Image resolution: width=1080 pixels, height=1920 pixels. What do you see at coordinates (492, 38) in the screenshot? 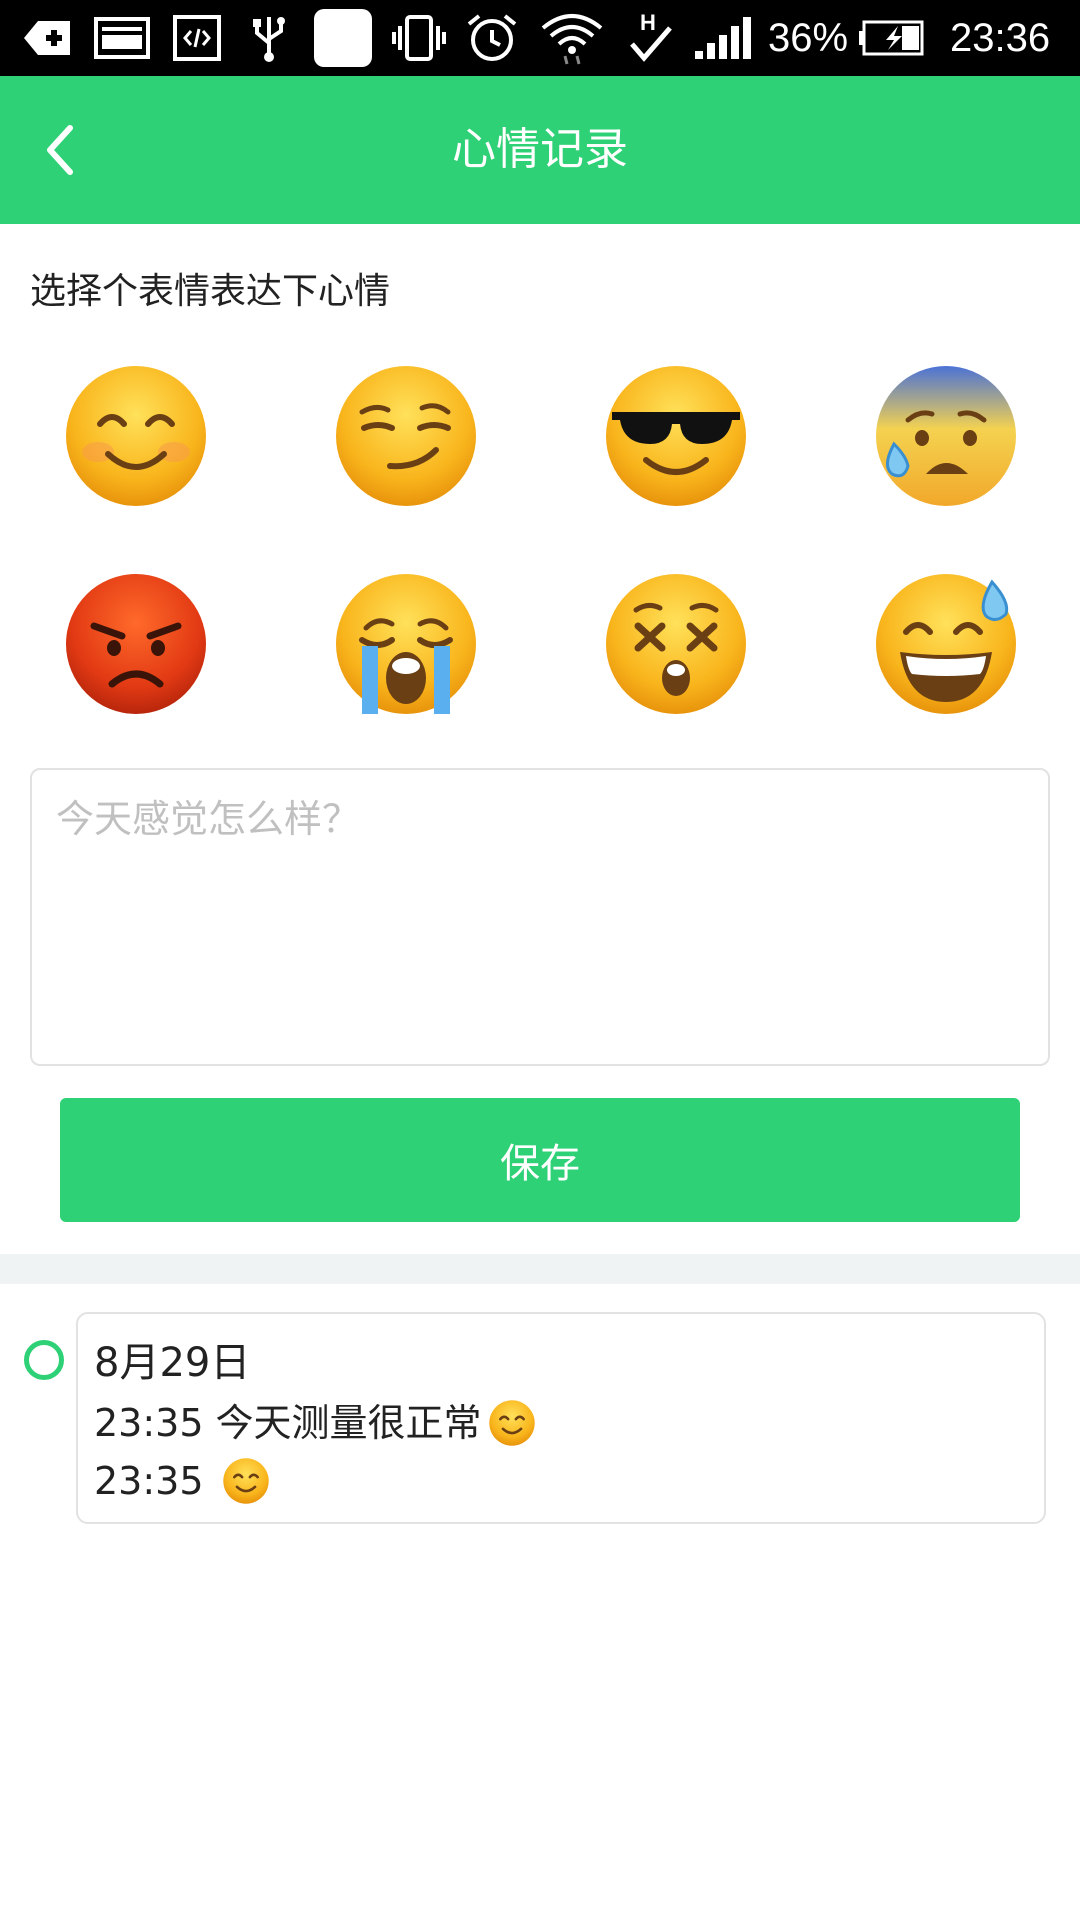
I see `alarm-icon` at bounding box center [492, 38].